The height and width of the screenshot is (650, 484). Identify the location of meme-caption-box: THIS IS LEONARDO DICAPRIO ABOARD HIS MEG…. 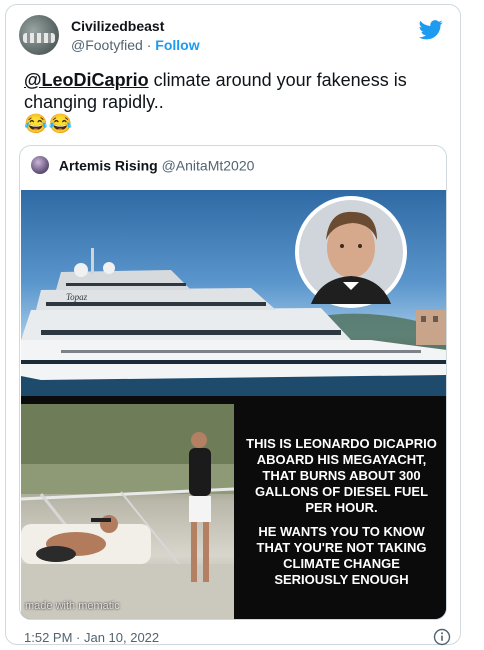
(341, 511).